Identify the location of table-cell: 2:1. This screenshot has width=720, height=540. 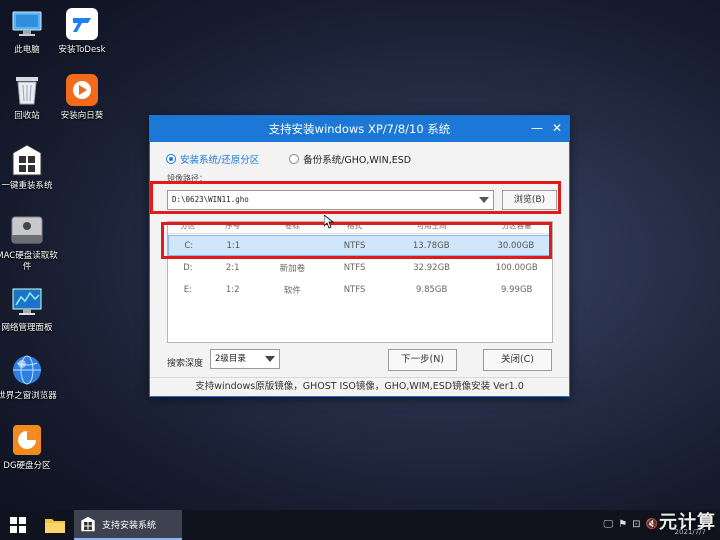
(232, 267).